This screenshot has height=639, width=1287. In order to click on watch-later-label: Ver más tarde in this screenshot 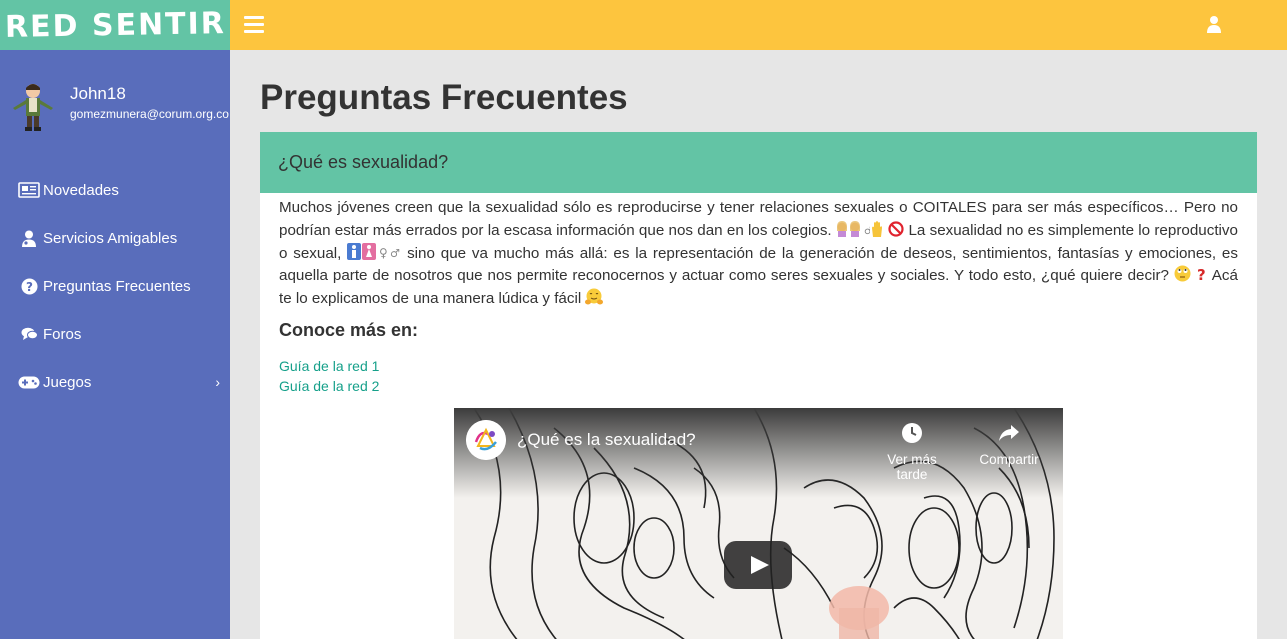, I will do `click(912, 467)`.